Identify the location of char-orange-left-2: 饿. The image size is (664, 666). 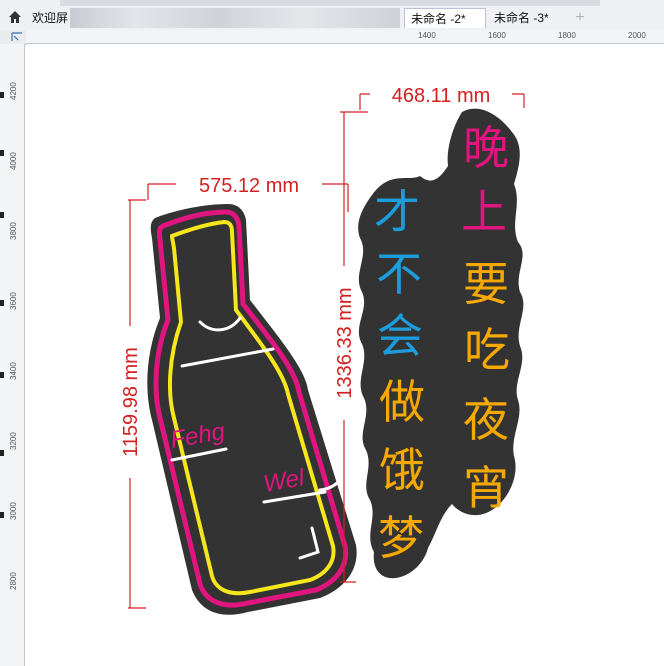
(402, 470).